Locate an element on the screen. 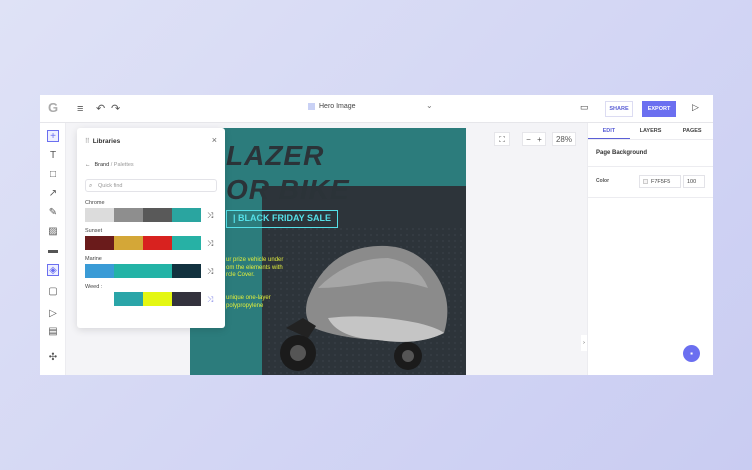 The height and width of the screenshot is (470, 752). redo-icon: ↷ is located at coordinates (115, 109).